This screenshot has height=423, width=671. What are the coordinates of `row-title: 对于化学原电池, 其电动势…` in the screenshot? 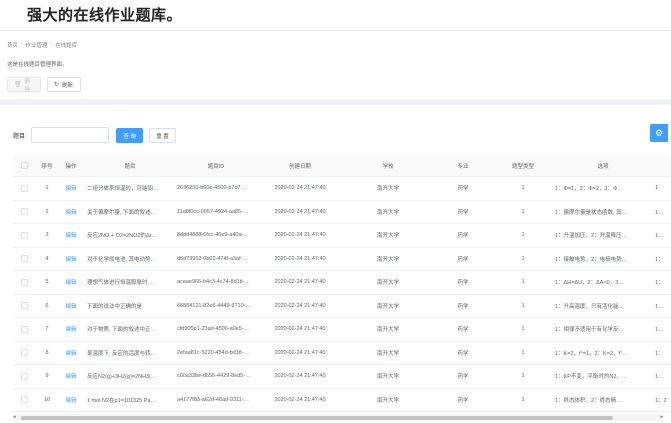 It's located at (122, 259).